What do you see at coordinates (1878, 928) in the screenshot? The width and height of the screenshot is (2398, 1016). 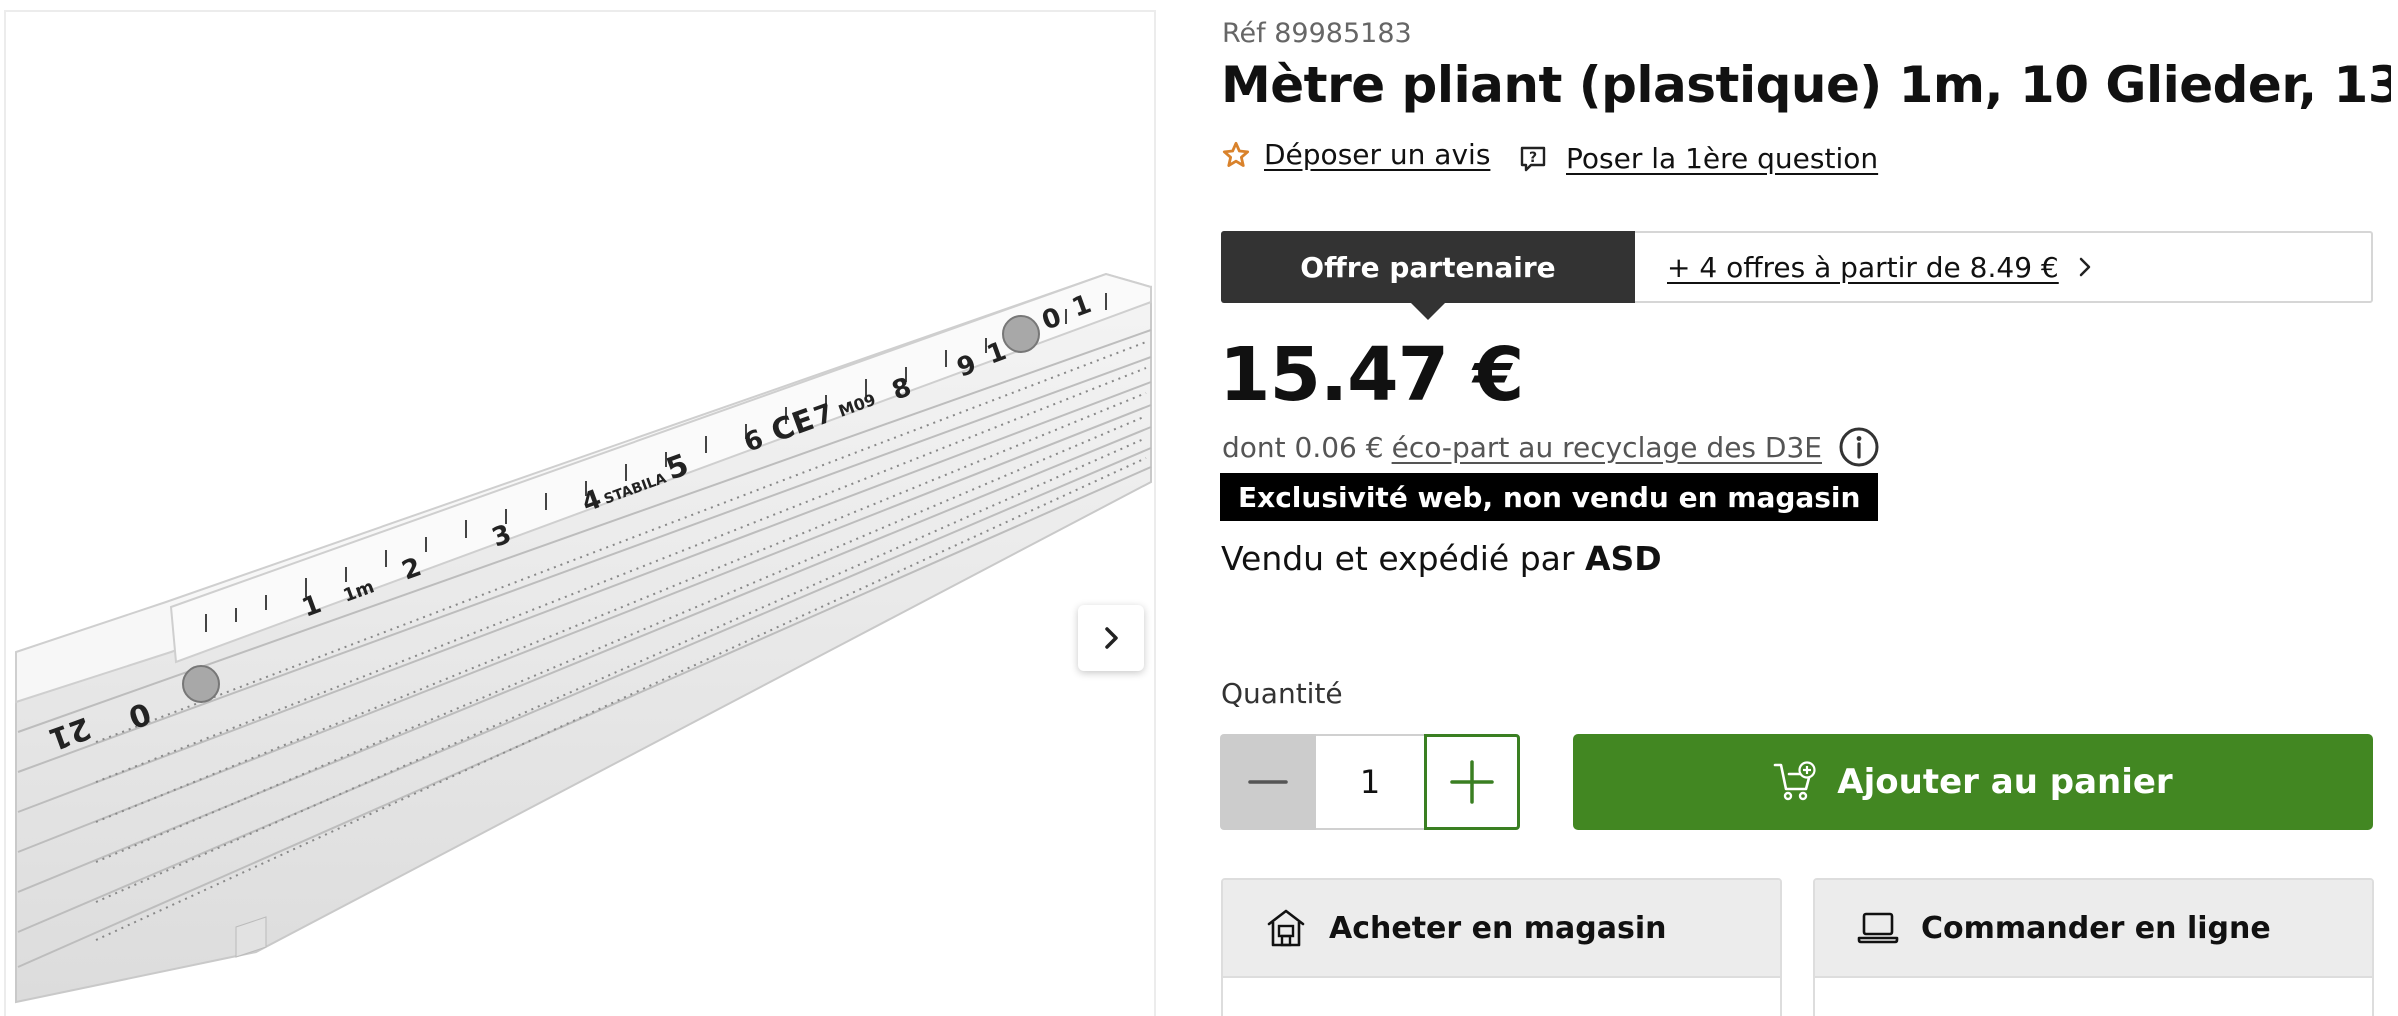 I see `laptop-icon` at bounding box center [1878, 928].